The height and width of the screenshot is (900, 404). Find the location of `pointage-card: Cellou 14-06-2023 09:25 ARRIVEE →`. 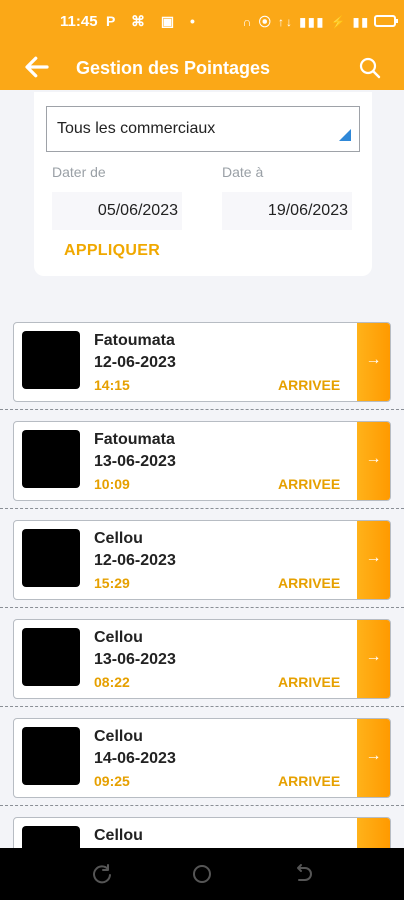

pointage-card: Cellou 14-06-2023 09:25 ARRIVEE → is located at coordinates (202, 758).